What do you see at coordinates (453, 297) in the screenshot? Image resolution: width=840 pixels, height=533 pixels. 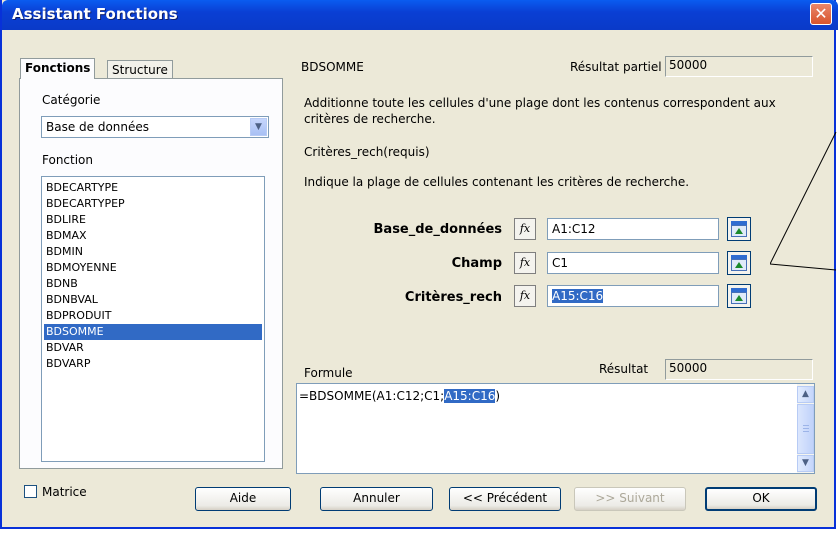 I see `arg-label-criteres-rech: Critères_rech` at bounding box center [453, 297].